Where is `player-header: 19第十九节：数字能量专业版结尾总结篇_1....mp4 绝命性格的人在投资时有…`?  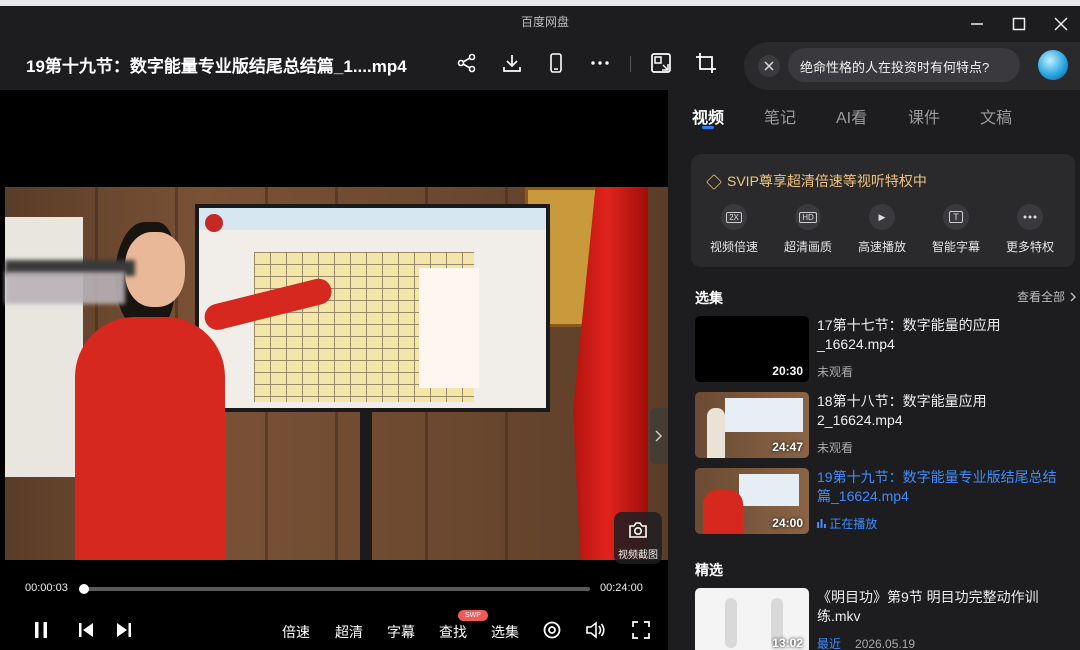 player-header: 19第十九节：数字能量专业版结尾总结篇_1....mp4 绝命性格的人在投资时有… is located at coordinates (540, 63).